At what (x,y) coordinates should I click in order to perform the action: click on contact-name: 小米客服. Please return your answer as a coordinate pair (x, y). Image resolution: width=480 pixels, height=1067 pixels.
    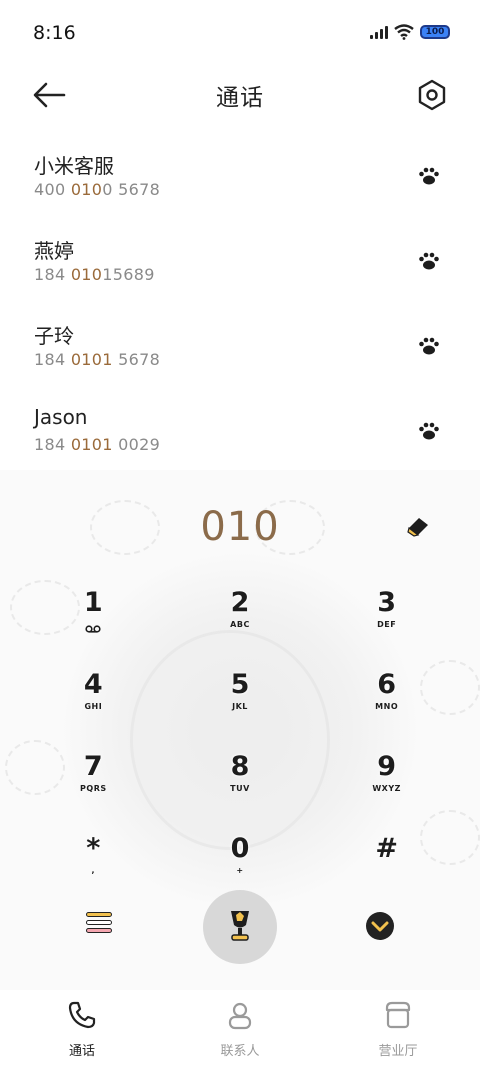
    Looking at the image, I should click on (74, 166).